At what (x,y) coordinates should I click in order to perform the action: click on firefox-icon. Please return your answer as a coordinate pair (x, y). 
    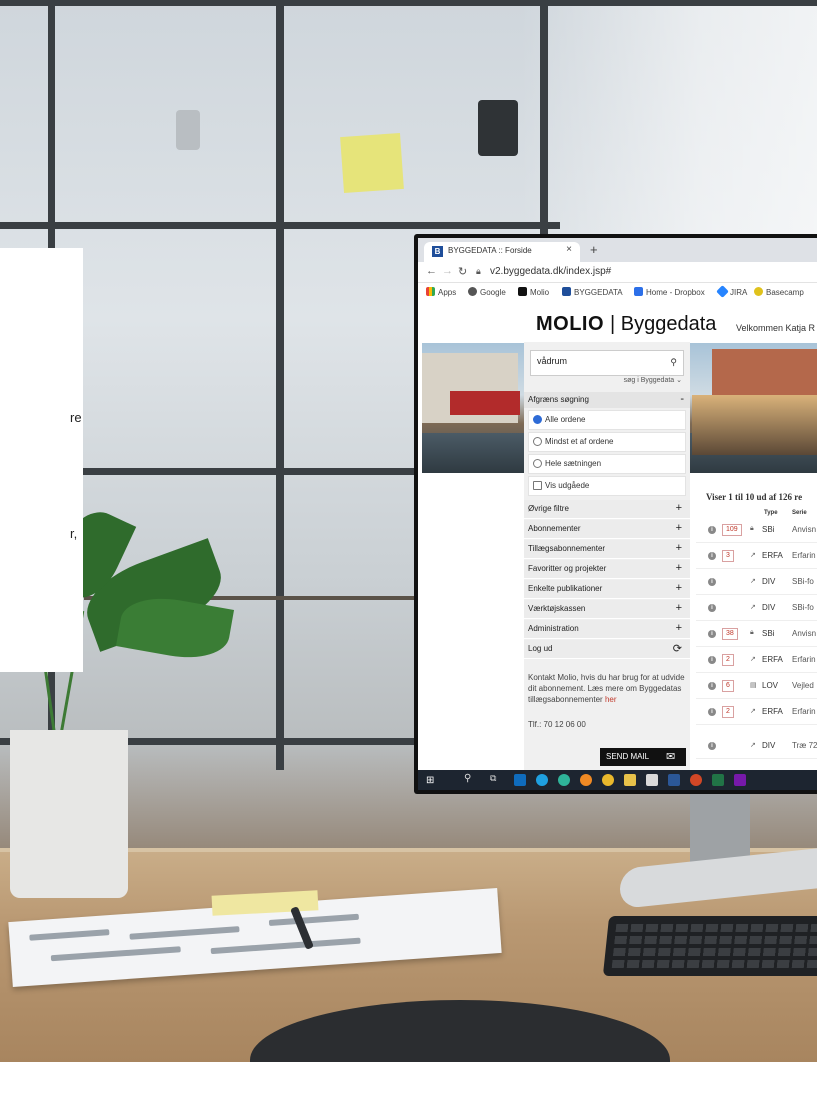
    Looking at the image, I should click on (586, 780).